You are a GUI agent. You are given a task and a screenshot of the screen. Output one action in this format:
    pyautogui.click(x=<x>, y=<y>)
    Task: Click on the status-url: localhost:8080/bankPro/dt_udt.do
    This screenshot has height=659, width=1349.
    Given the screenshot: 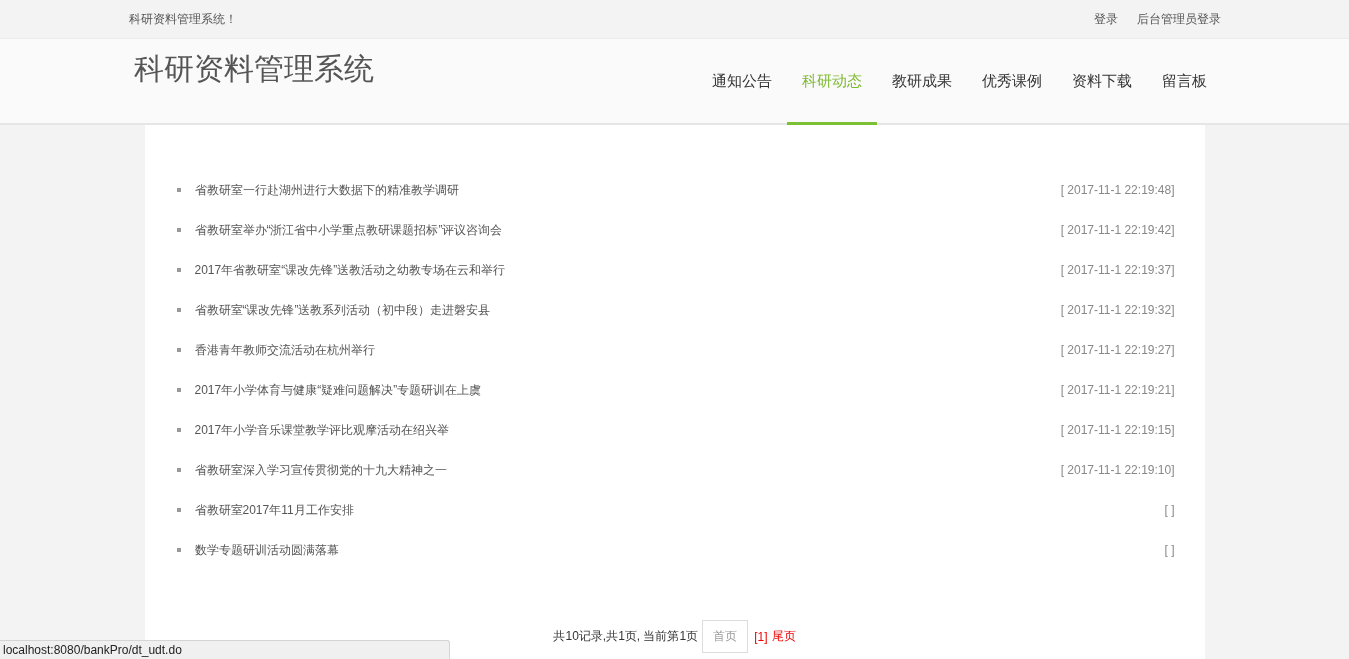 What is the action you would take?
    pyautogui.click(x=225, y=649)
    